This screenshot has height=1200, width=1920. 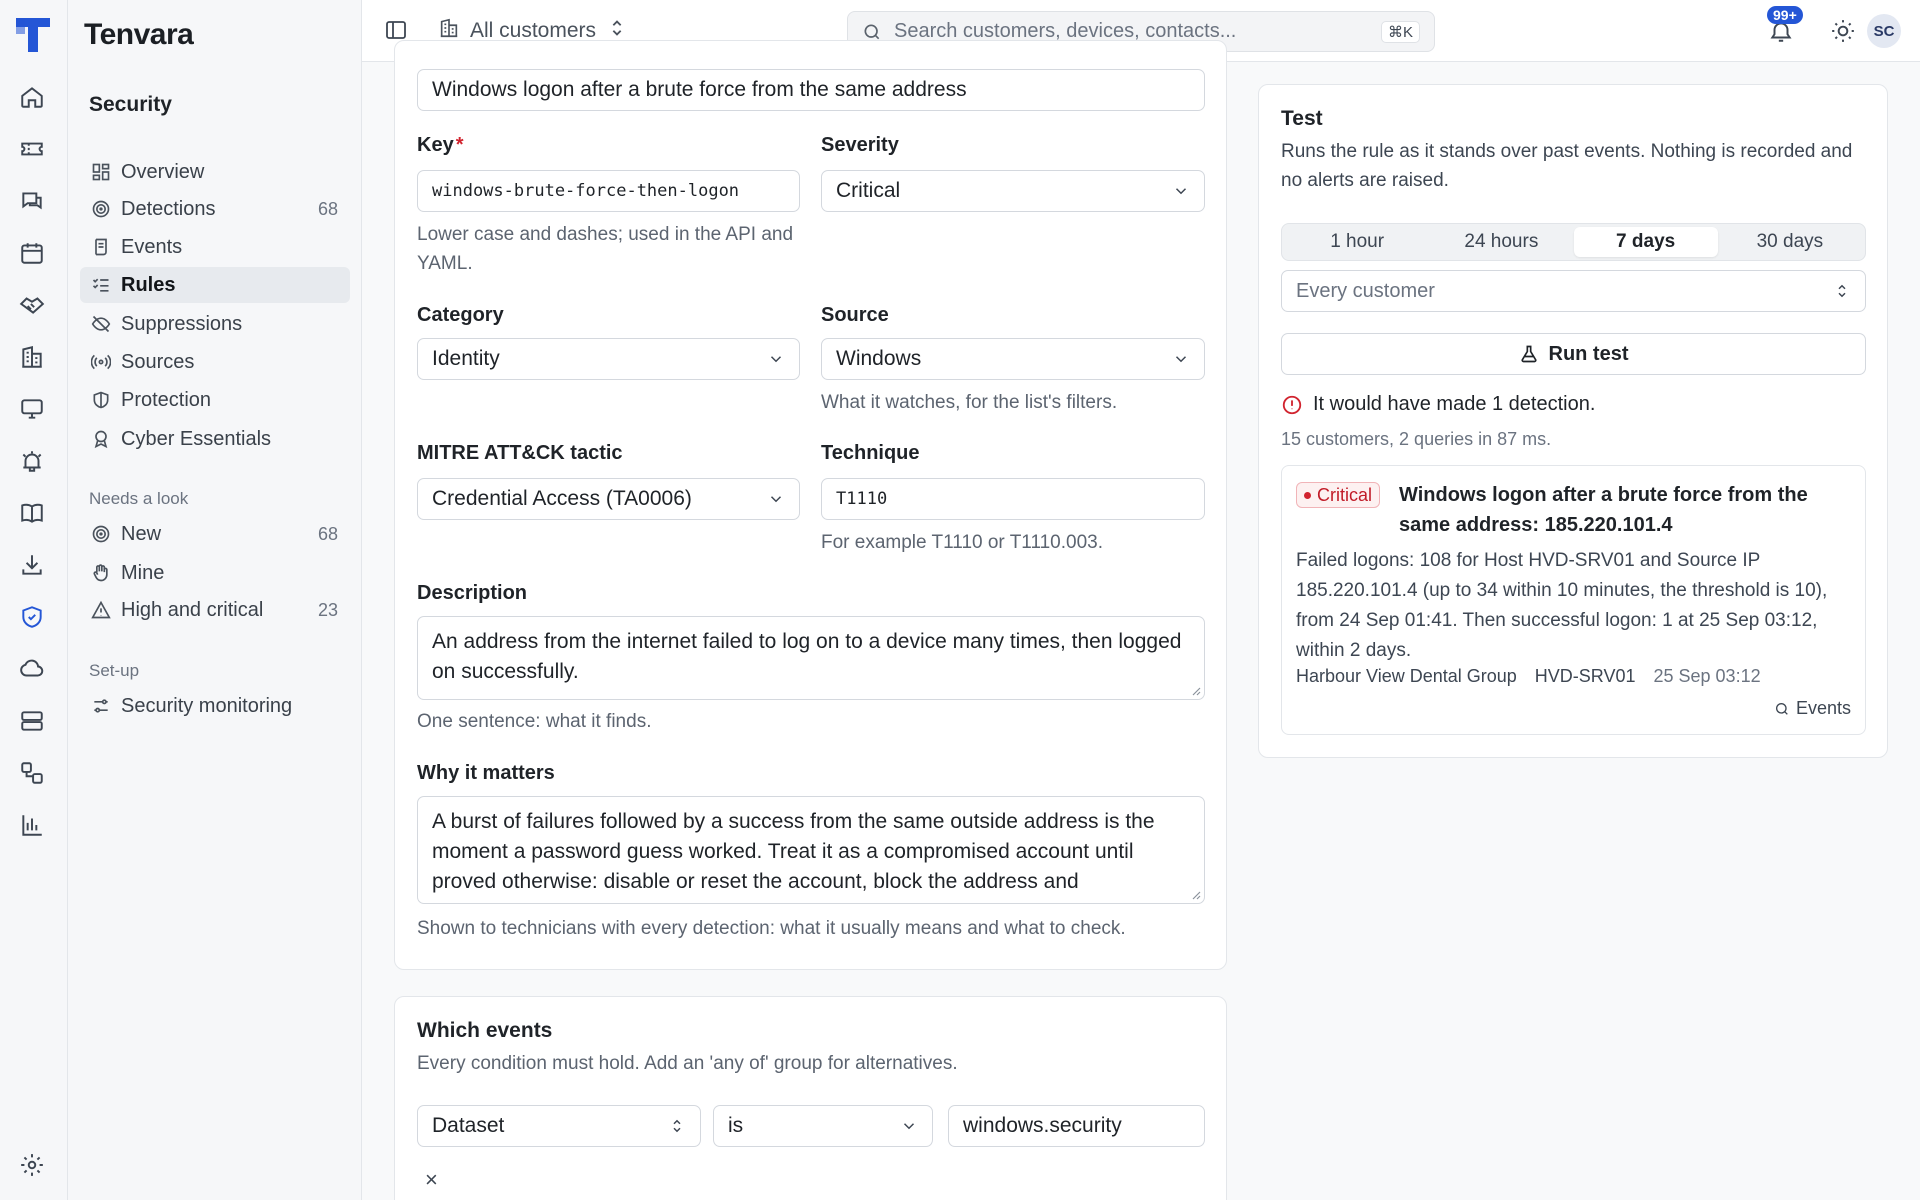 I want to click on tactic-value: Credential Access (TA0006), so click(x=562, y=498).